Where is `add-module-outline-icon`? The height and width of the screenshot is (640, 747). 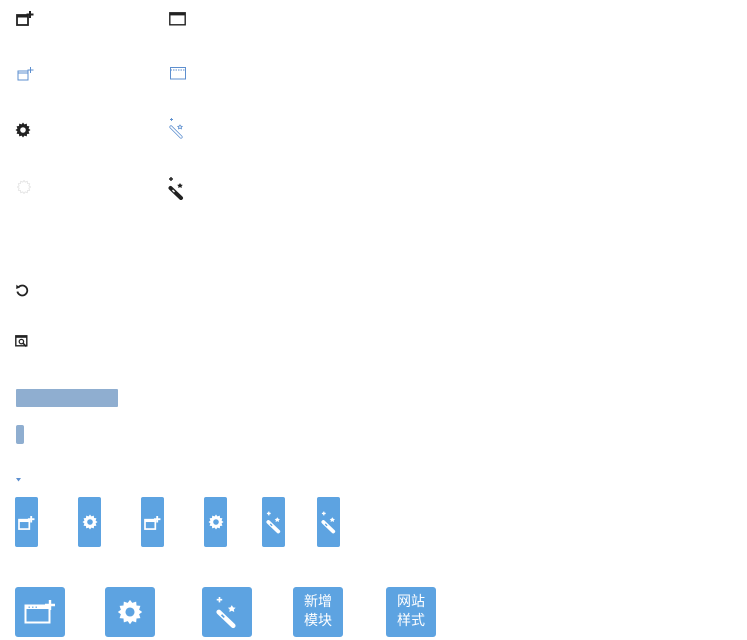
add-module-outline-icon is located at coordinates (26, 74).